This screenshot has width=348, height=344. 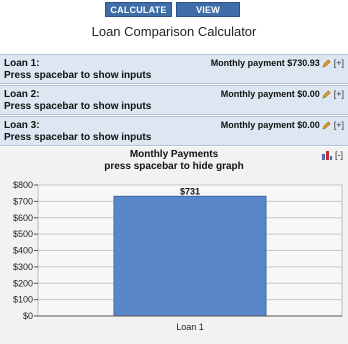 I want to click on page-title: Loan Comparison Calculator, so click(x=174, y=31).